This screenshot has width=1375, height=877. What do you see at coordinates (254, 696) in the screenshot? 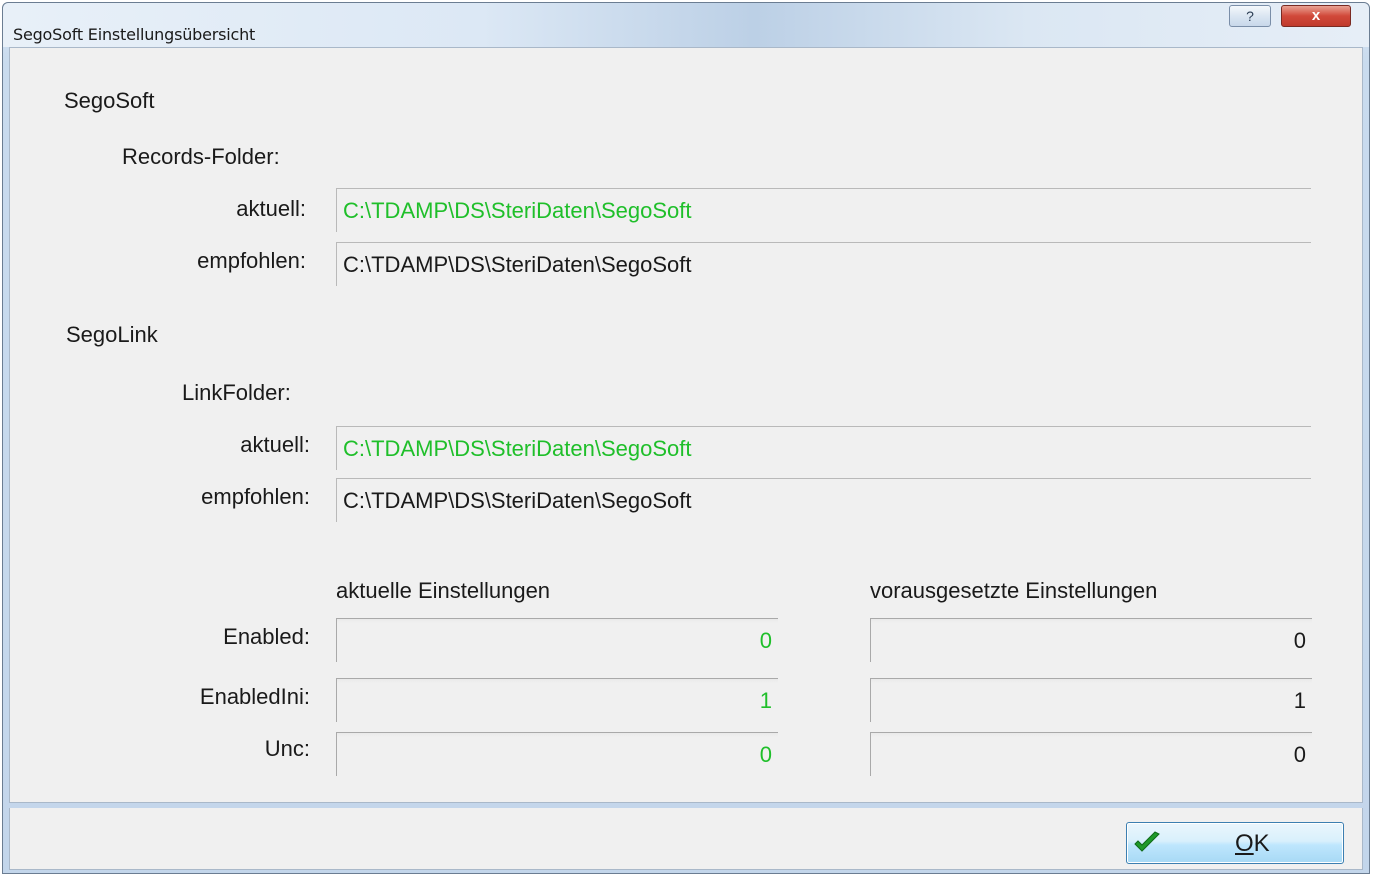
I see `enabledini-label: EnabledIni:` at bounding box center [254, 696].